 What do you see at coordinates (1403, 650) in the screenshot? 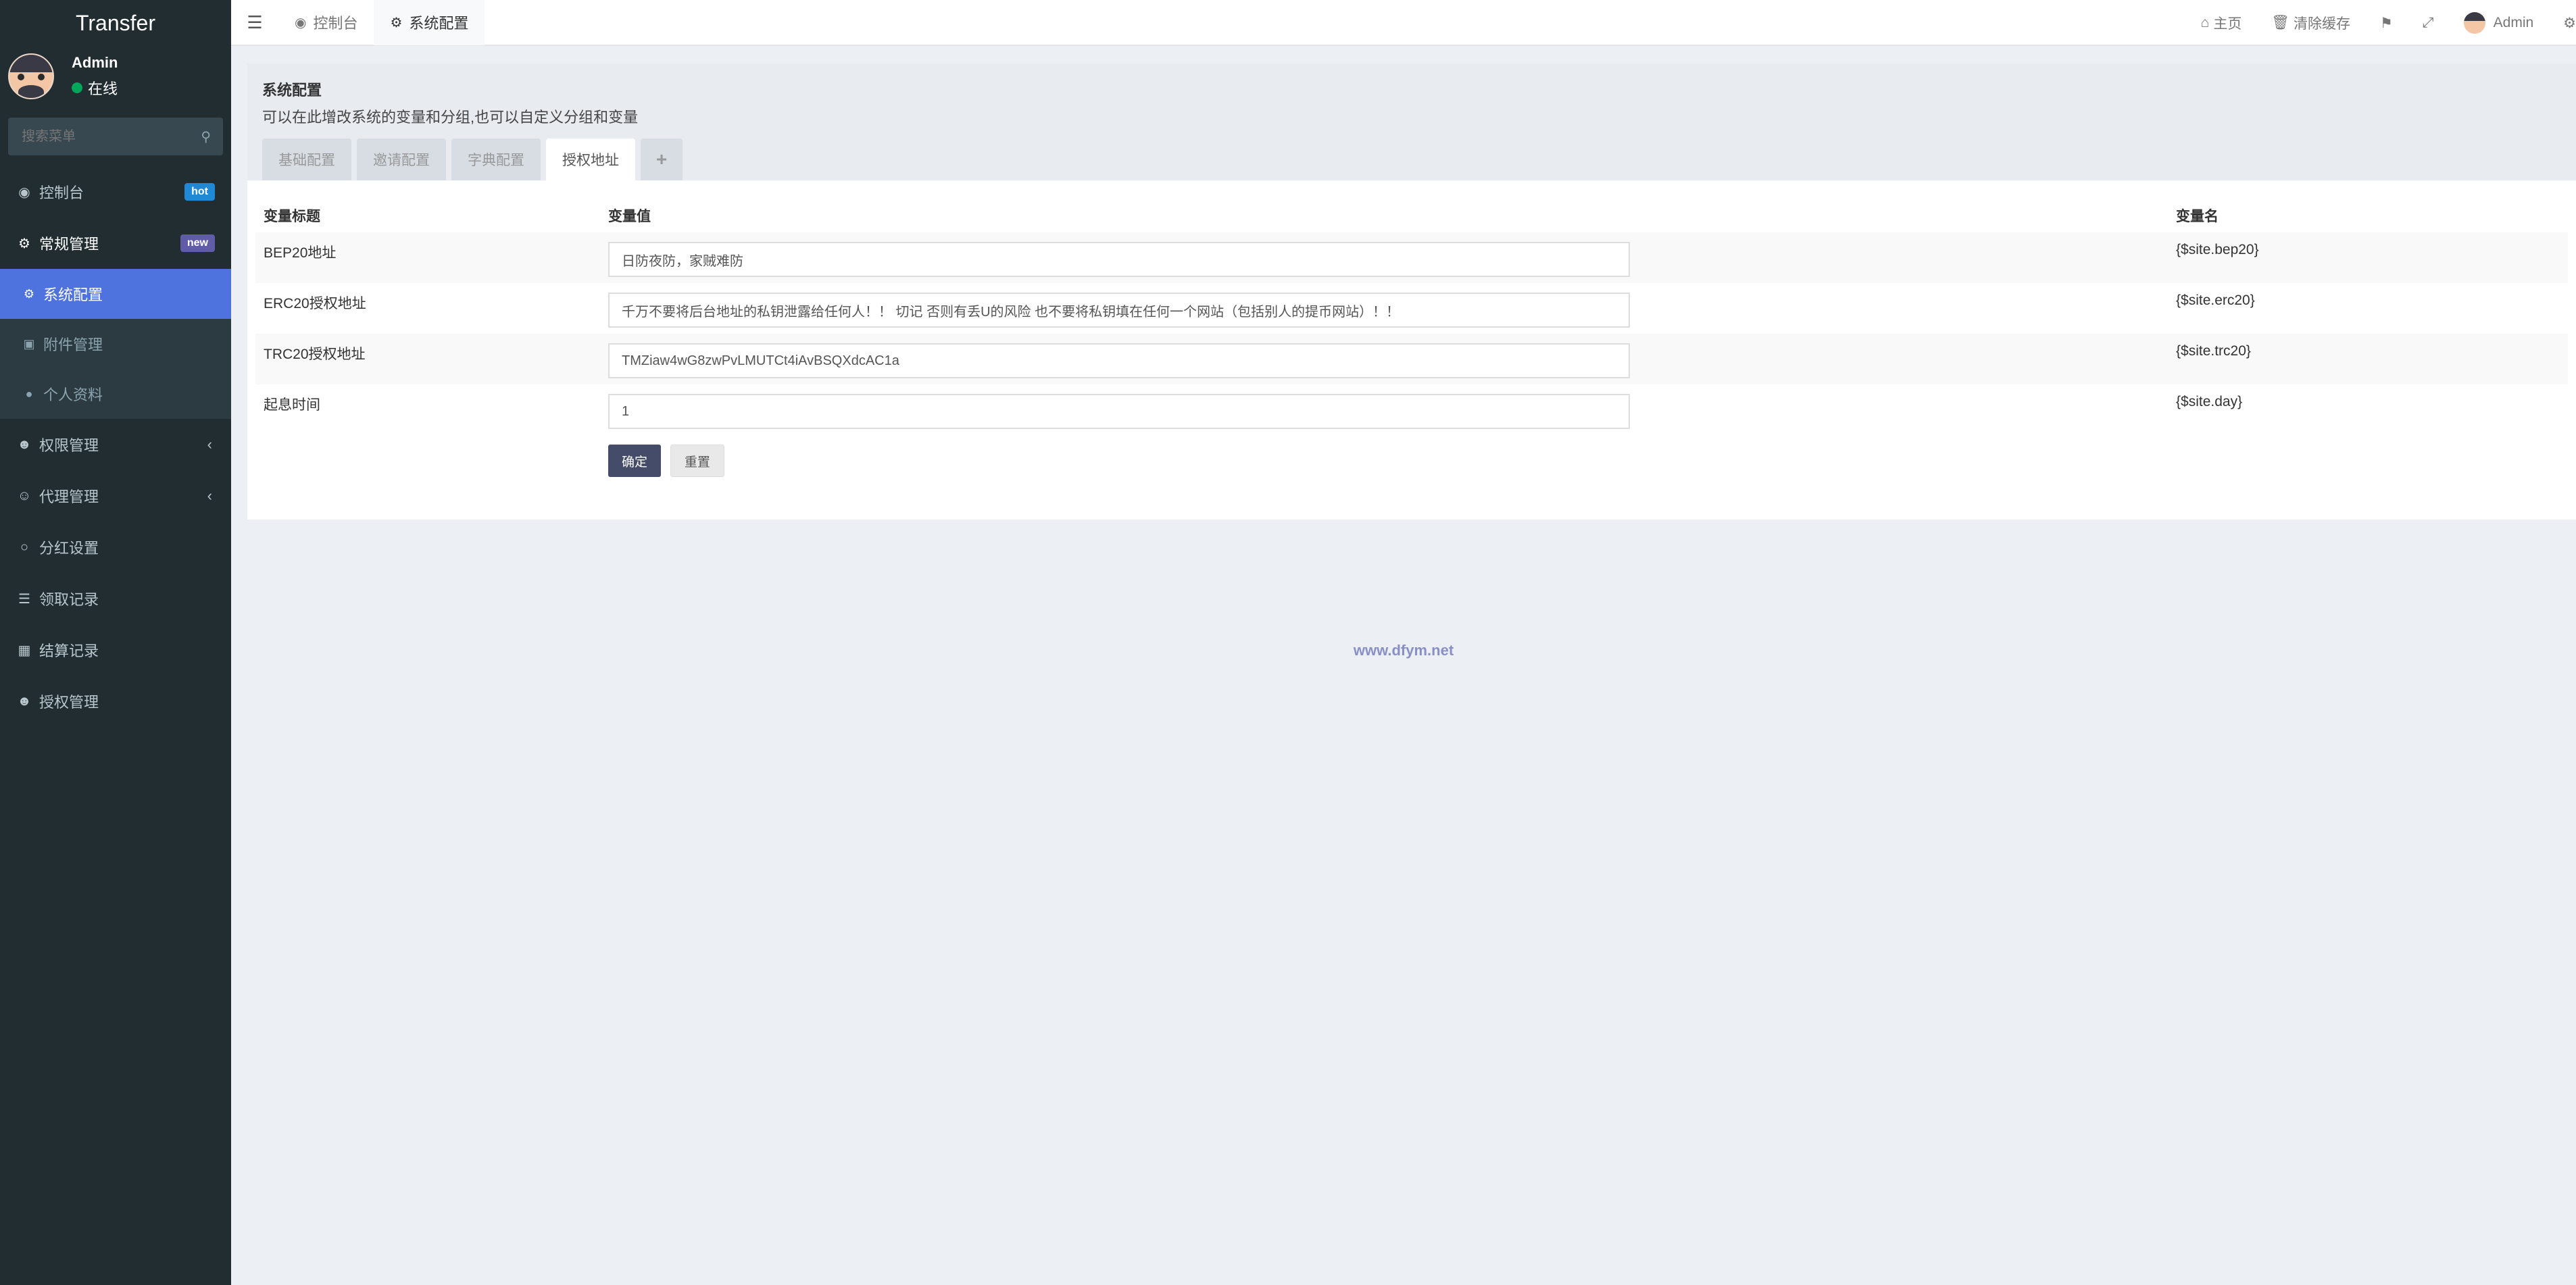
I see `watermark: www.dfym.net` at bounding box center [1403, 650].